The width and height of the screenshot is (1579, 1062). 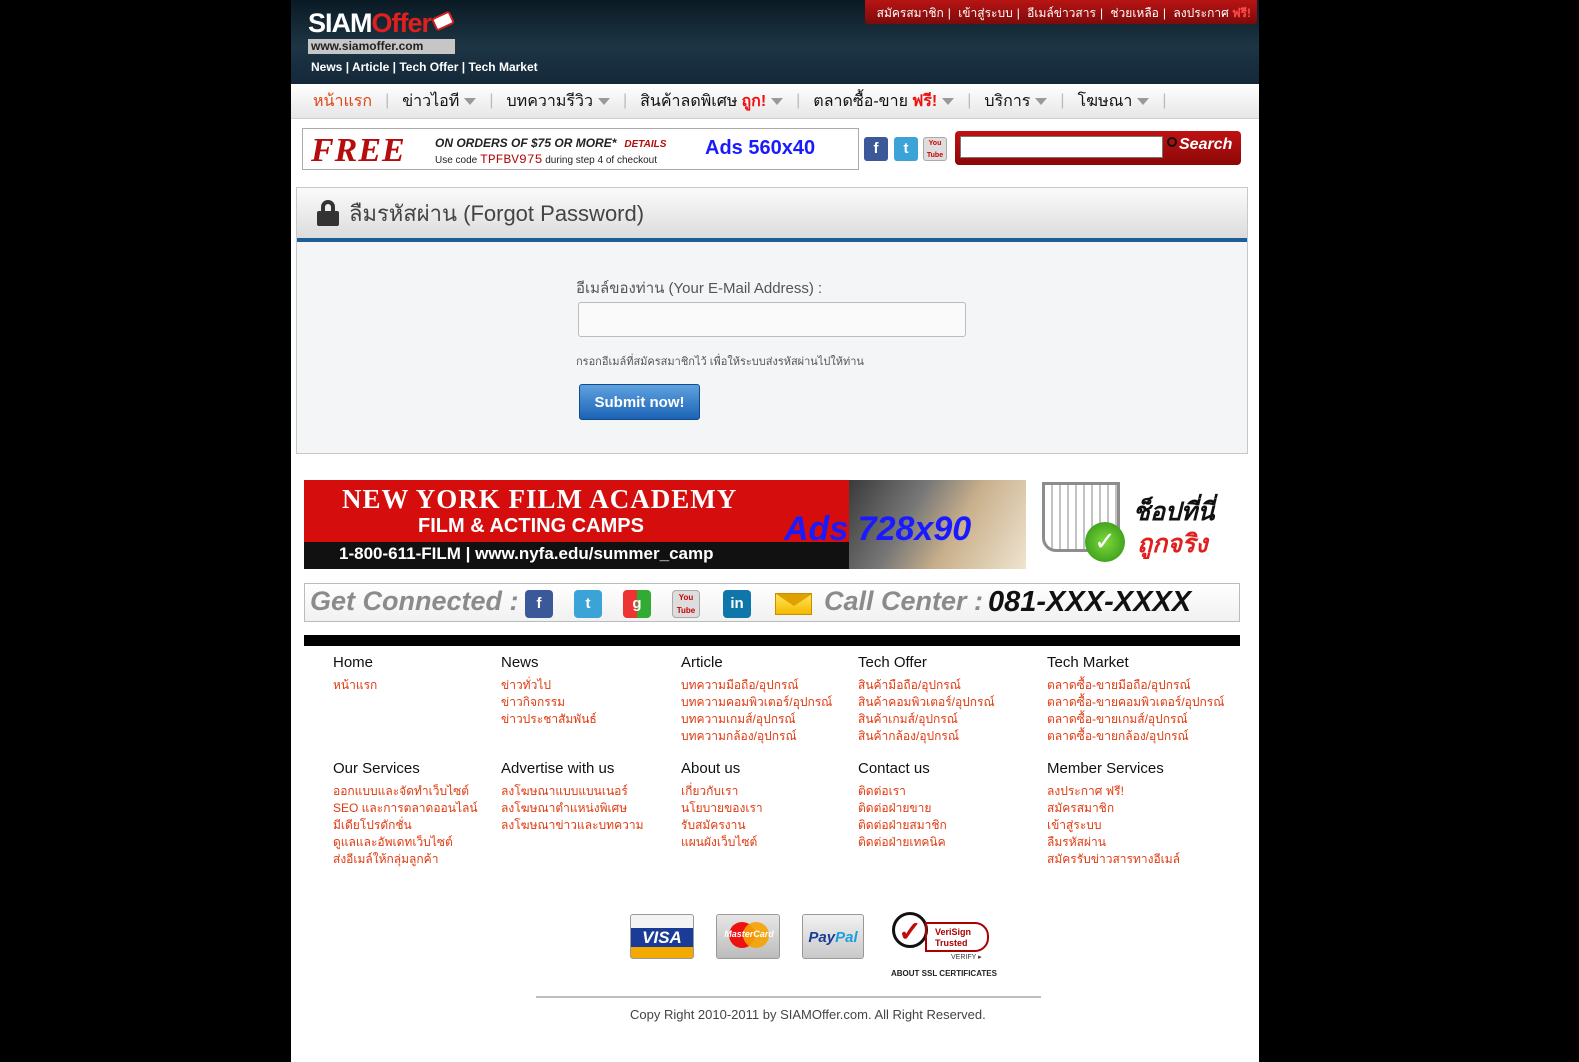 What do you see at coordinates (572, 808) in the screenshot?
I see `footer-link: ลงโฆษณาตำแหน่งพิเศษ` at bounding box center [572, 808].